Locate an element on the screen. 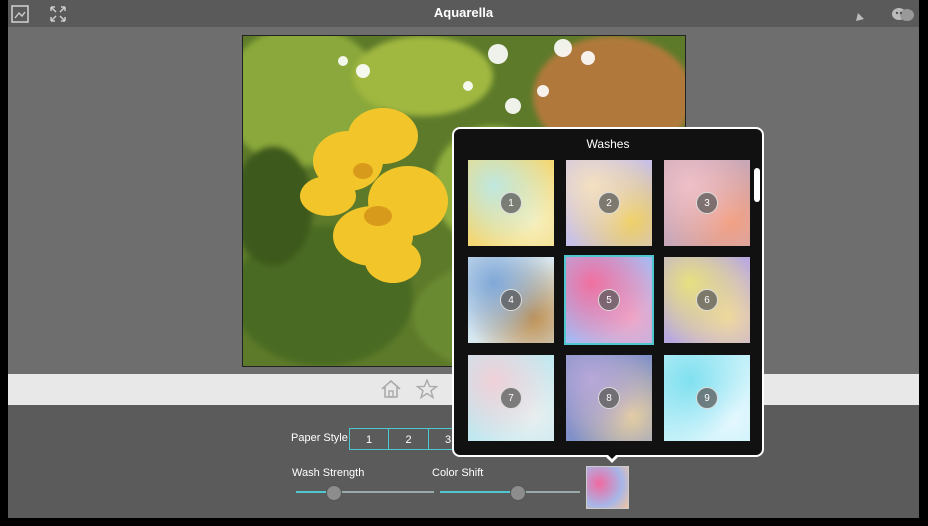 The image size is (928, 526). wash-number-badge: 1 is located at coordinates (511, 203).